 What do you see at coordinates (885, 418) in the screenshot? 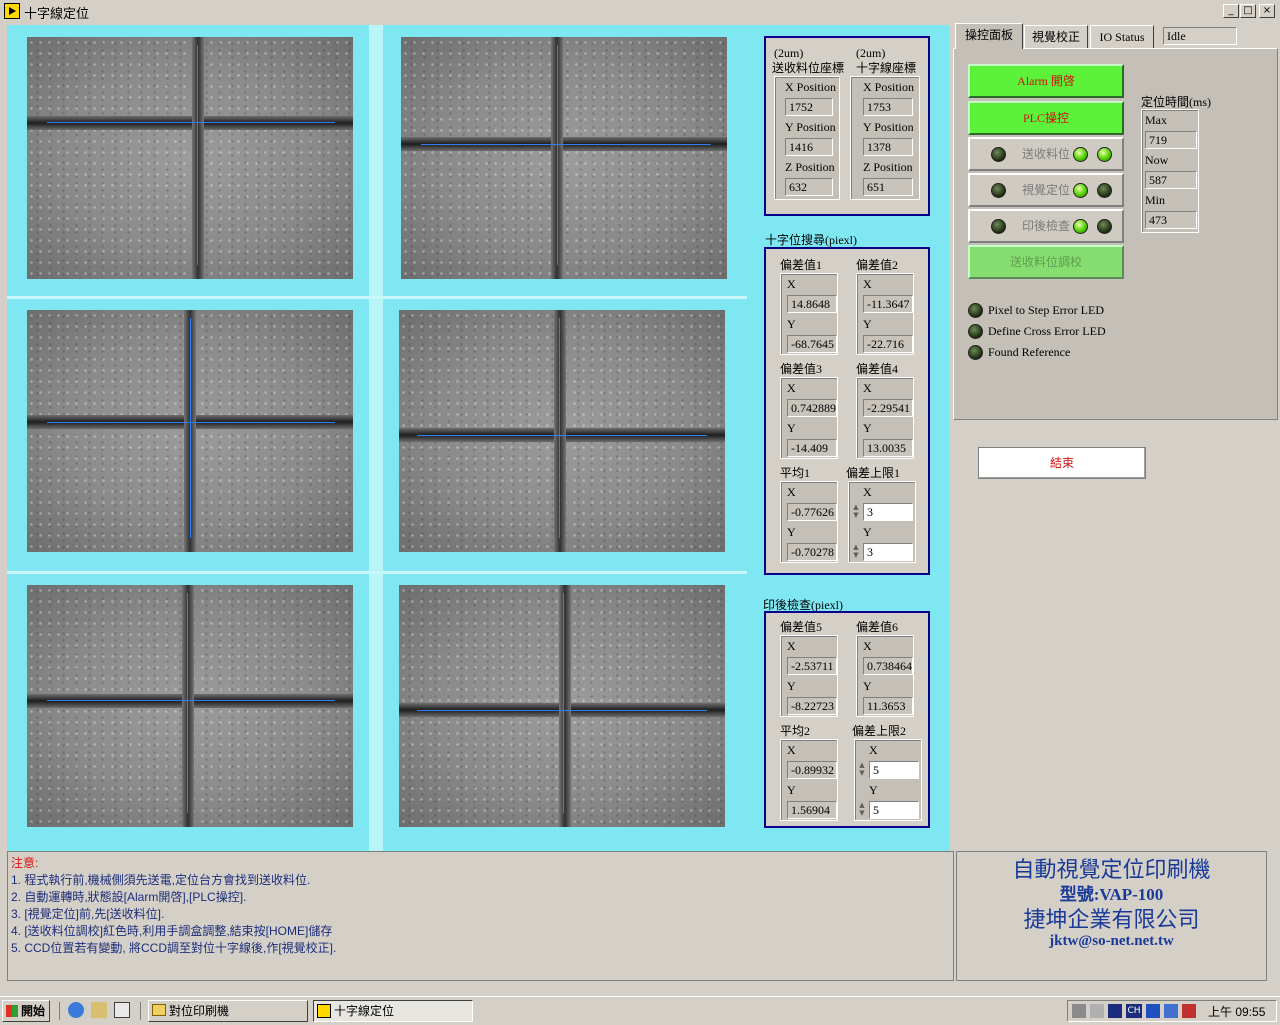
I see `deviation-4-group: X -2.29541 Y 13.0035` at bounding box center [885, 418].